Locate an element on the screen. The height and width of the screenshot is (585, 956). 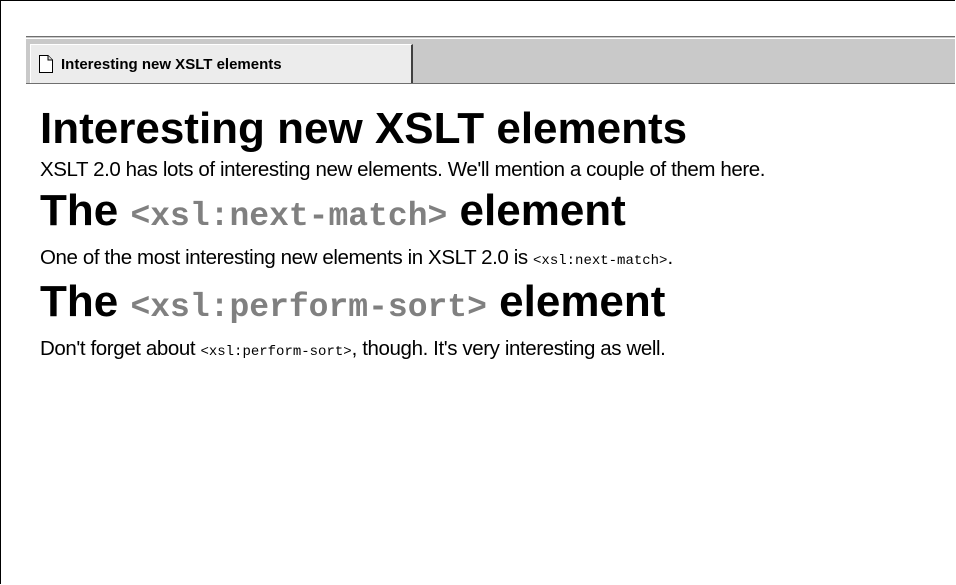
tab-title: Interesting new XSLT elements is located at coordinates (171, 64).